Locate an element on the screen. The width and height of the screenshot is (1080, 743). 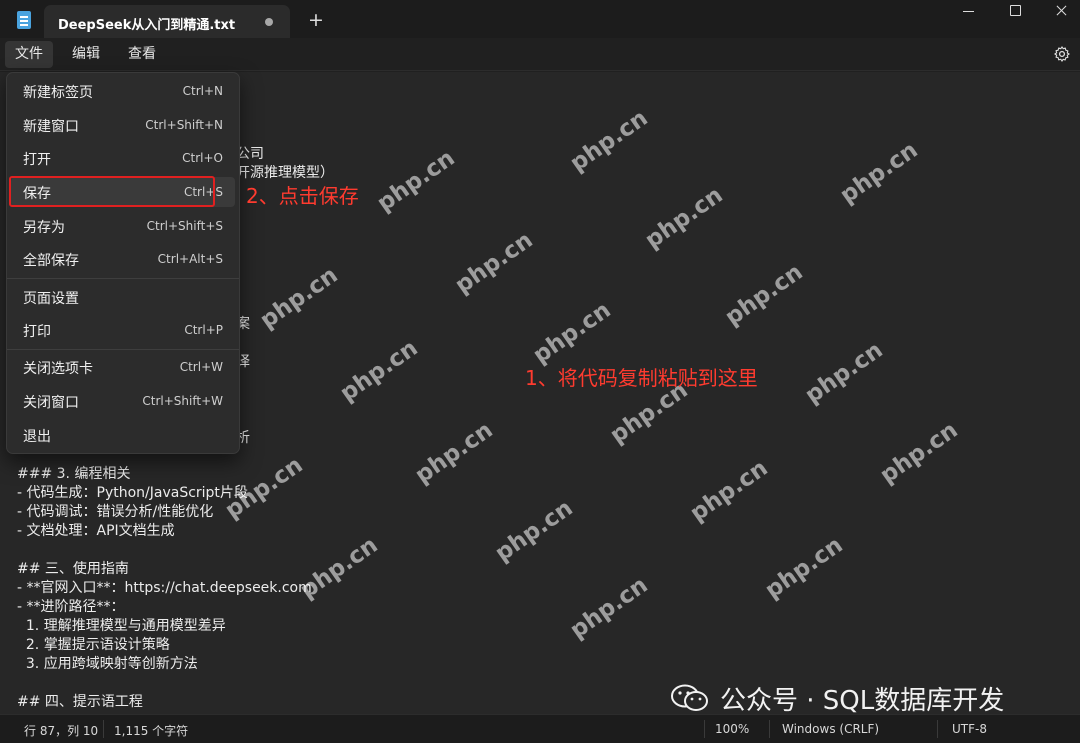
menu-item-label: 关闭选项卡 is located at coordinates (58, 369).